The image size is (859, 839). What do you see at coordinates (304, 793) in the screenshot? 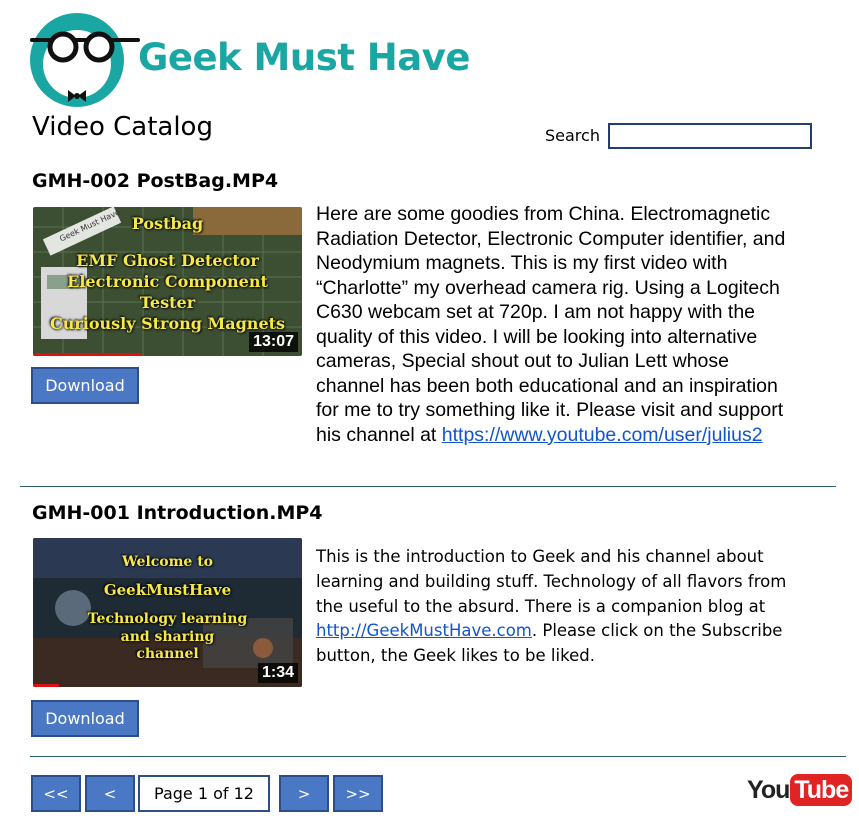
I see `next-page-button: >` at bounding box center [304, 793].